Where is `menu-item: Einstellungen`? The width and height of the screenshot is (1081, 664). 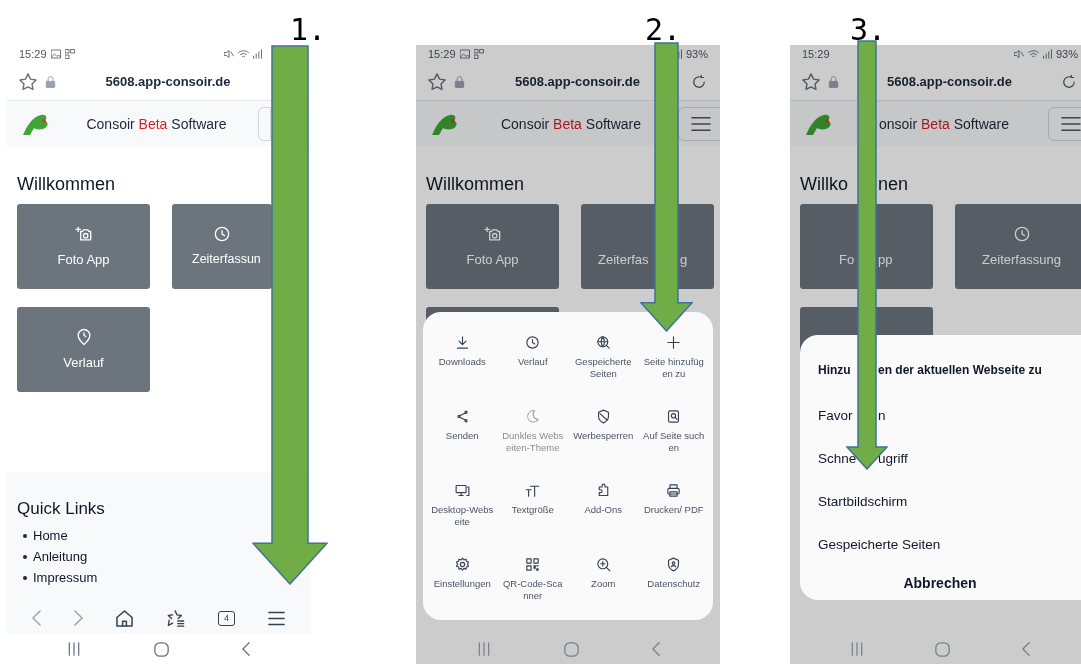
menu-item: Einstellungen is located at coordinates (462, 592).